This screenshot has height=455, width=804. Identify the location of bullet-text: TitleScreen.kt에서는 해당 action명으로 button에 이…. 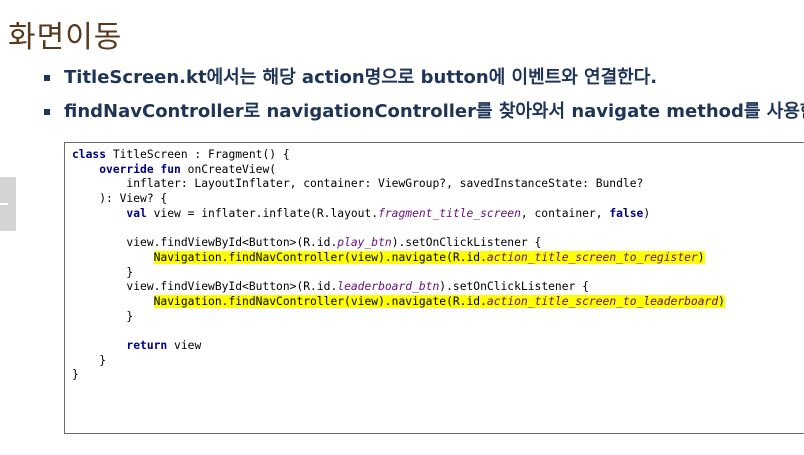
(361, 77).